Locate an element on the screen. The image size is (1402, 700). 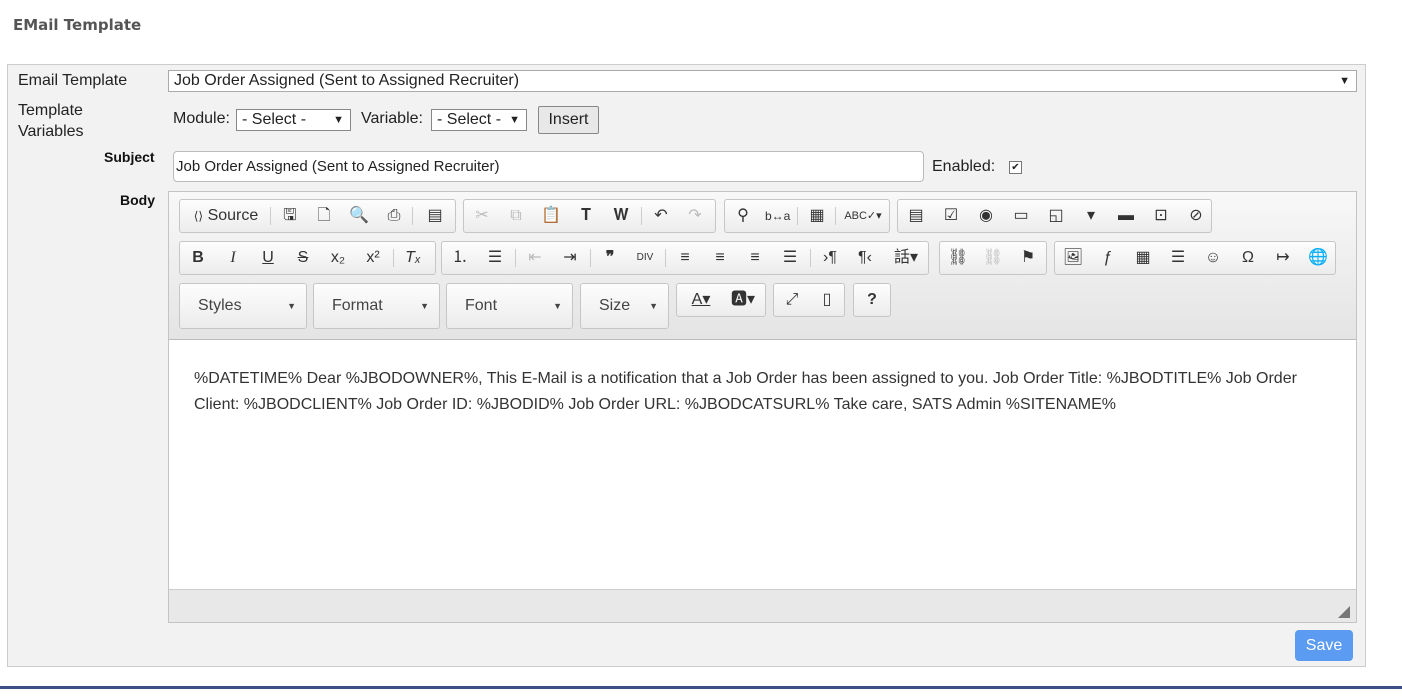
size-combo: Size ▼ is located at coordinates (624, 306).